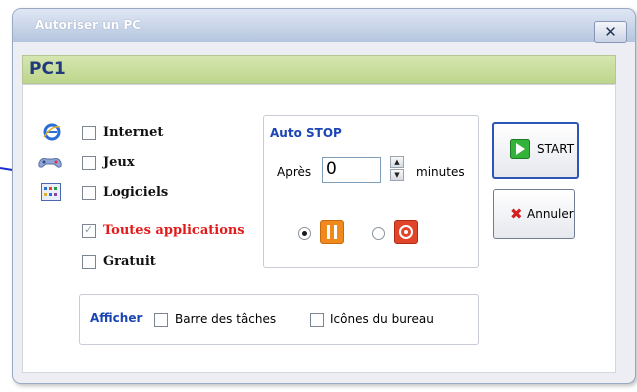 This screenshot has height=392, width=637. I want to click on spin-down-button: ▼, so click(397, 175).